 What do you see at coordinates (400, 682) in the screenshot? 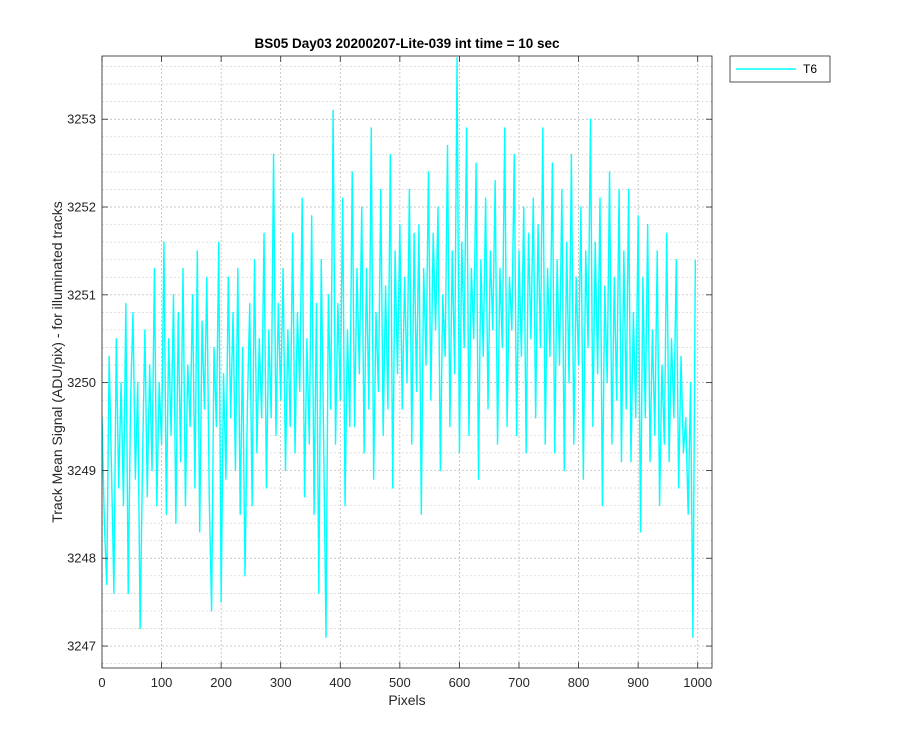
I see `x-tick-label: 500` at bounding box center [400, 682].